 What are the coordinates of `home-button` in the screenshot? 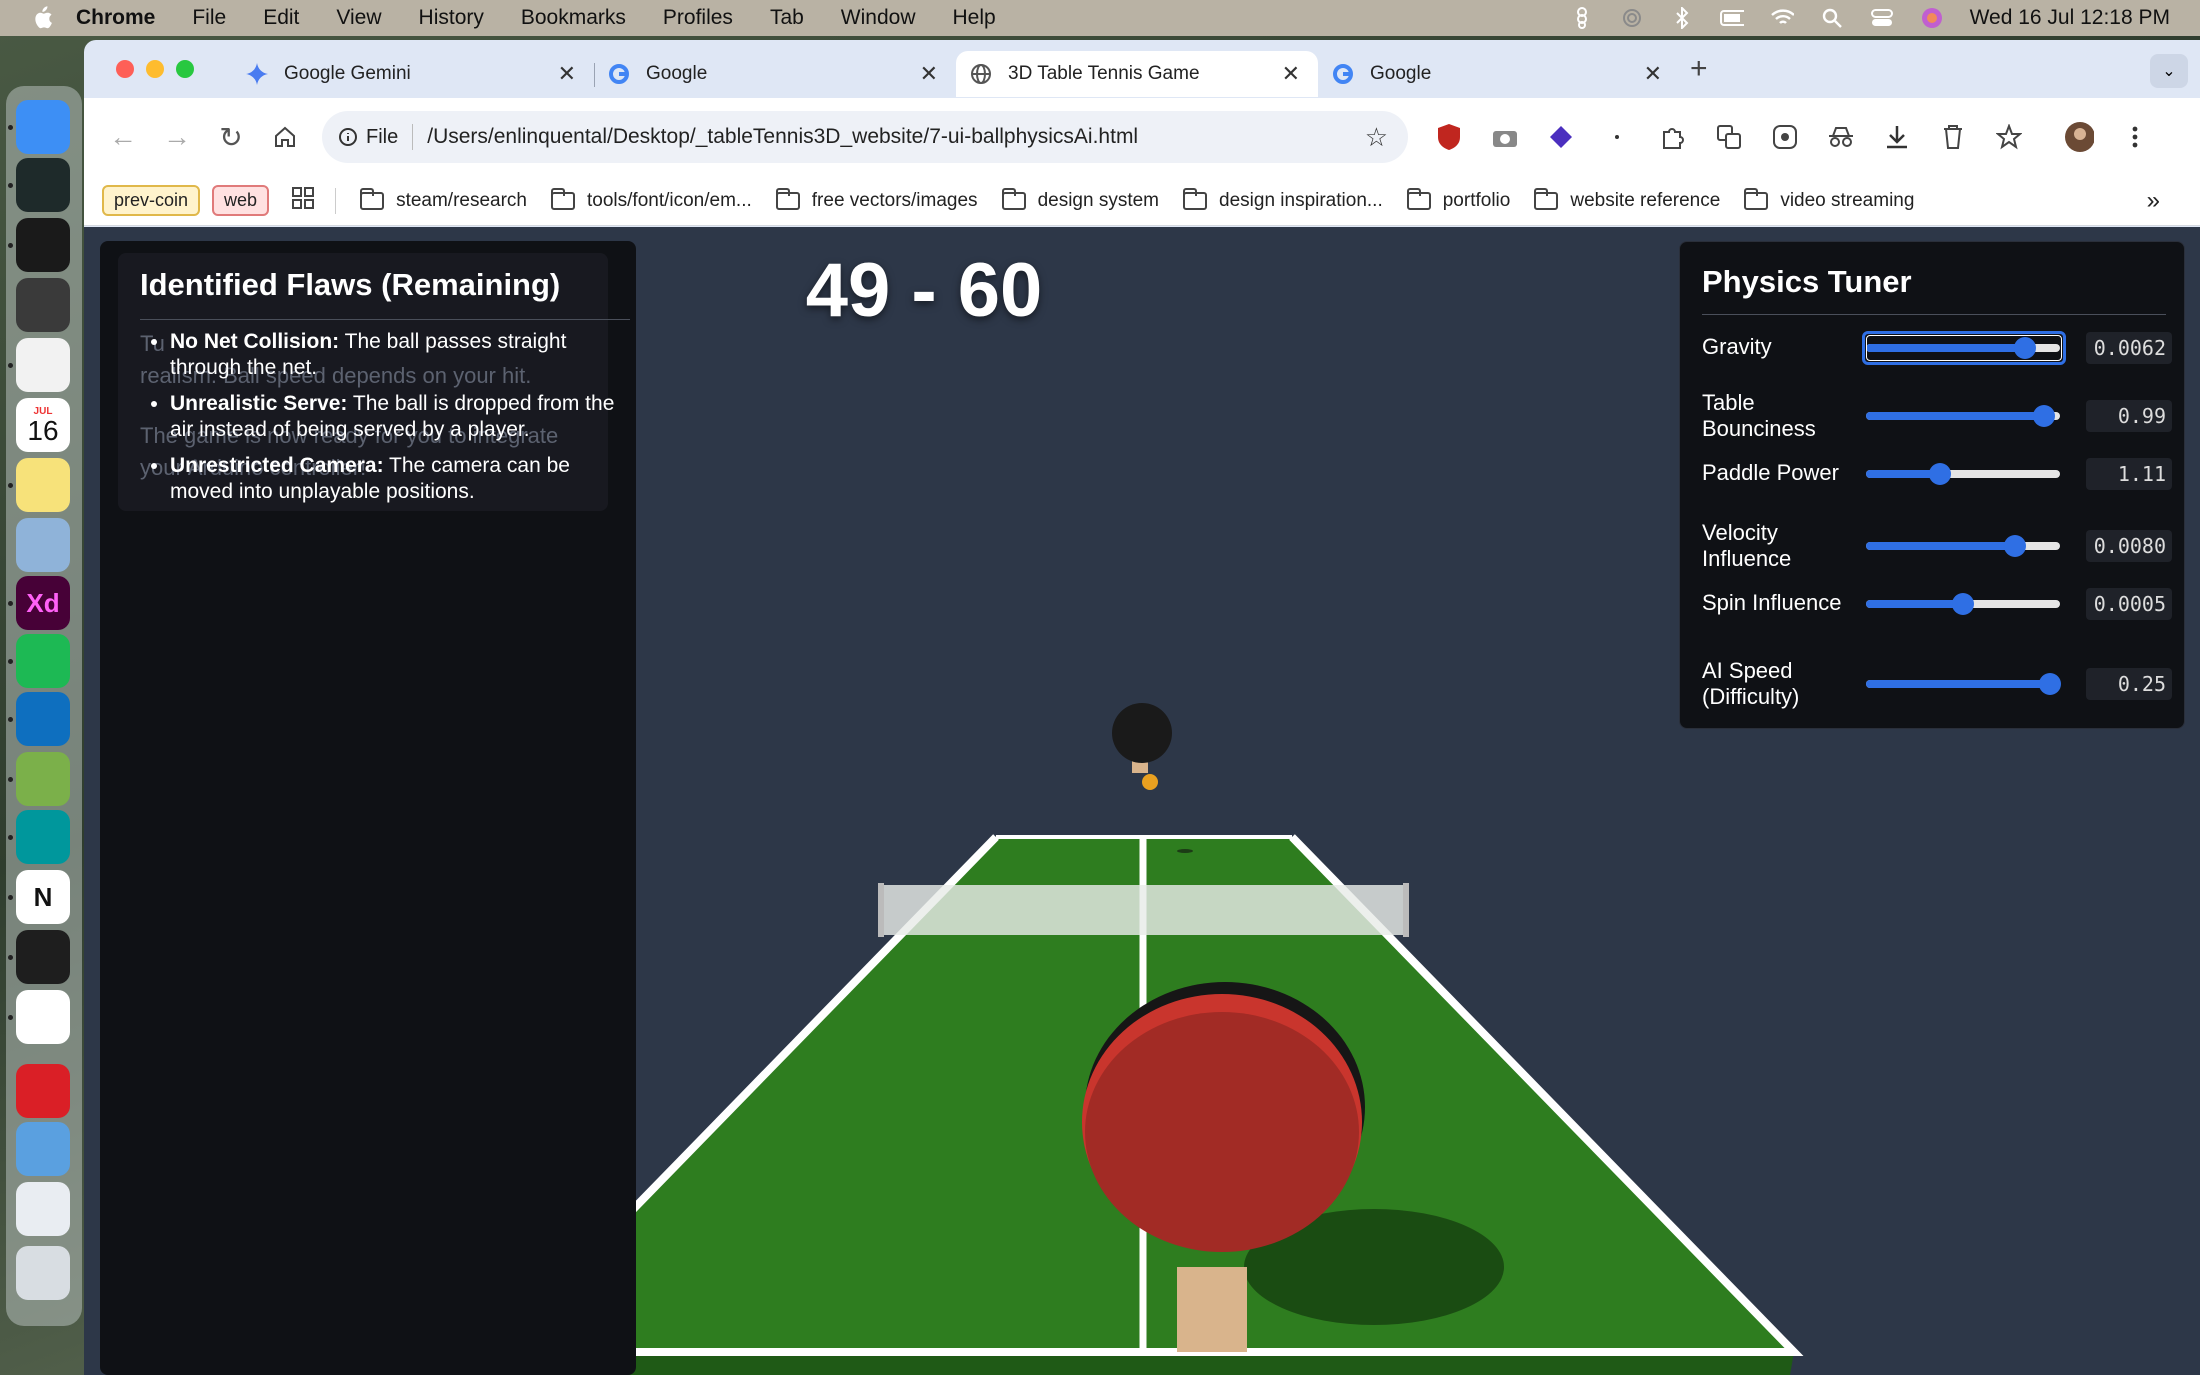 It's located at (285, 137).